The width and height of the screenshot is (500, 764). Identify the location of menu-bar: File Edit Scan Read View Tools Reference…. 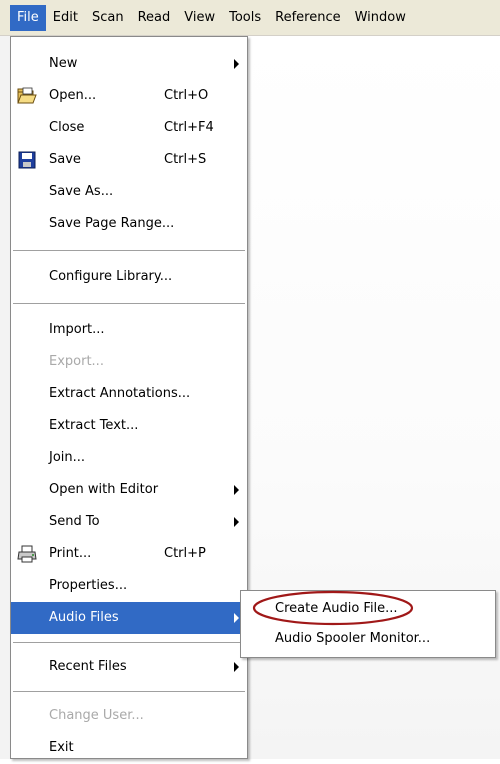
(250, 18).